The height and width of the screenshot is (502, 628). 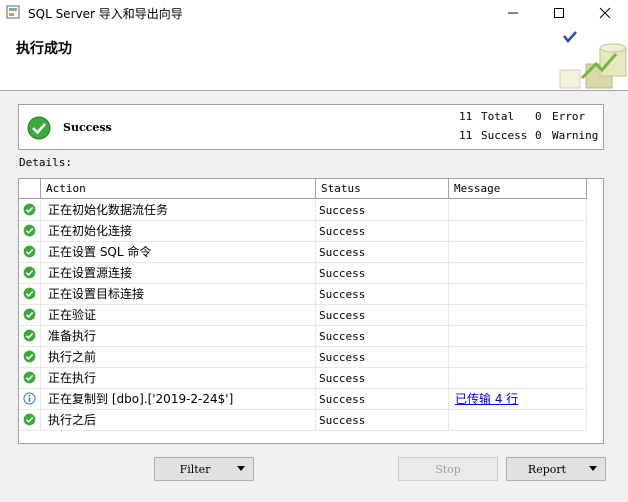 I want to click on window-title: SQL Server 导入和导出向导, so click(x=105, y=14).